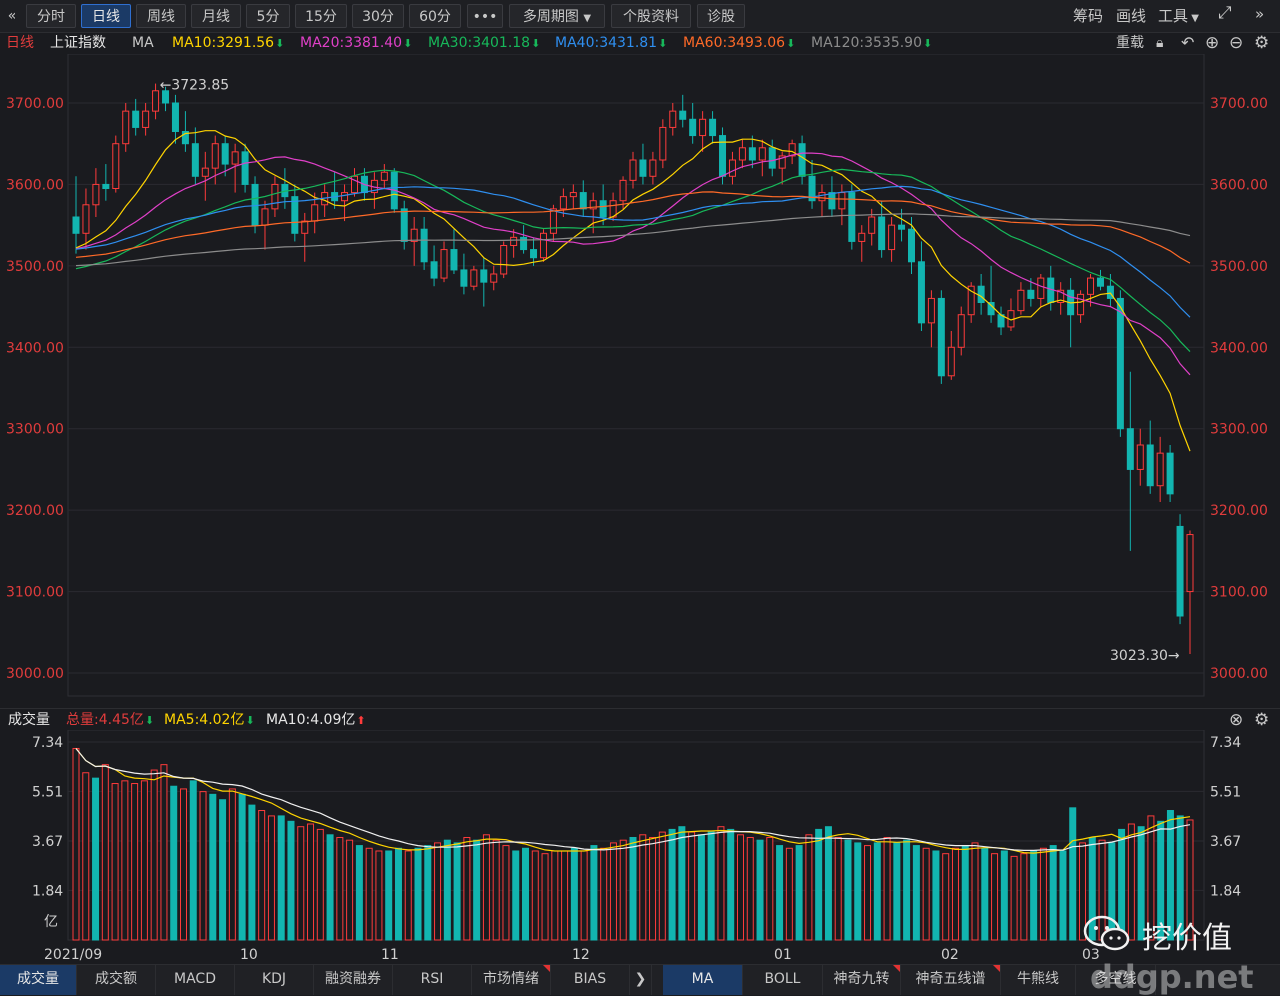  What do you see at coordinates (1130, 43) in the screenshot?
I see `adjust-label: 重载` at bounding box center [1130, 43].